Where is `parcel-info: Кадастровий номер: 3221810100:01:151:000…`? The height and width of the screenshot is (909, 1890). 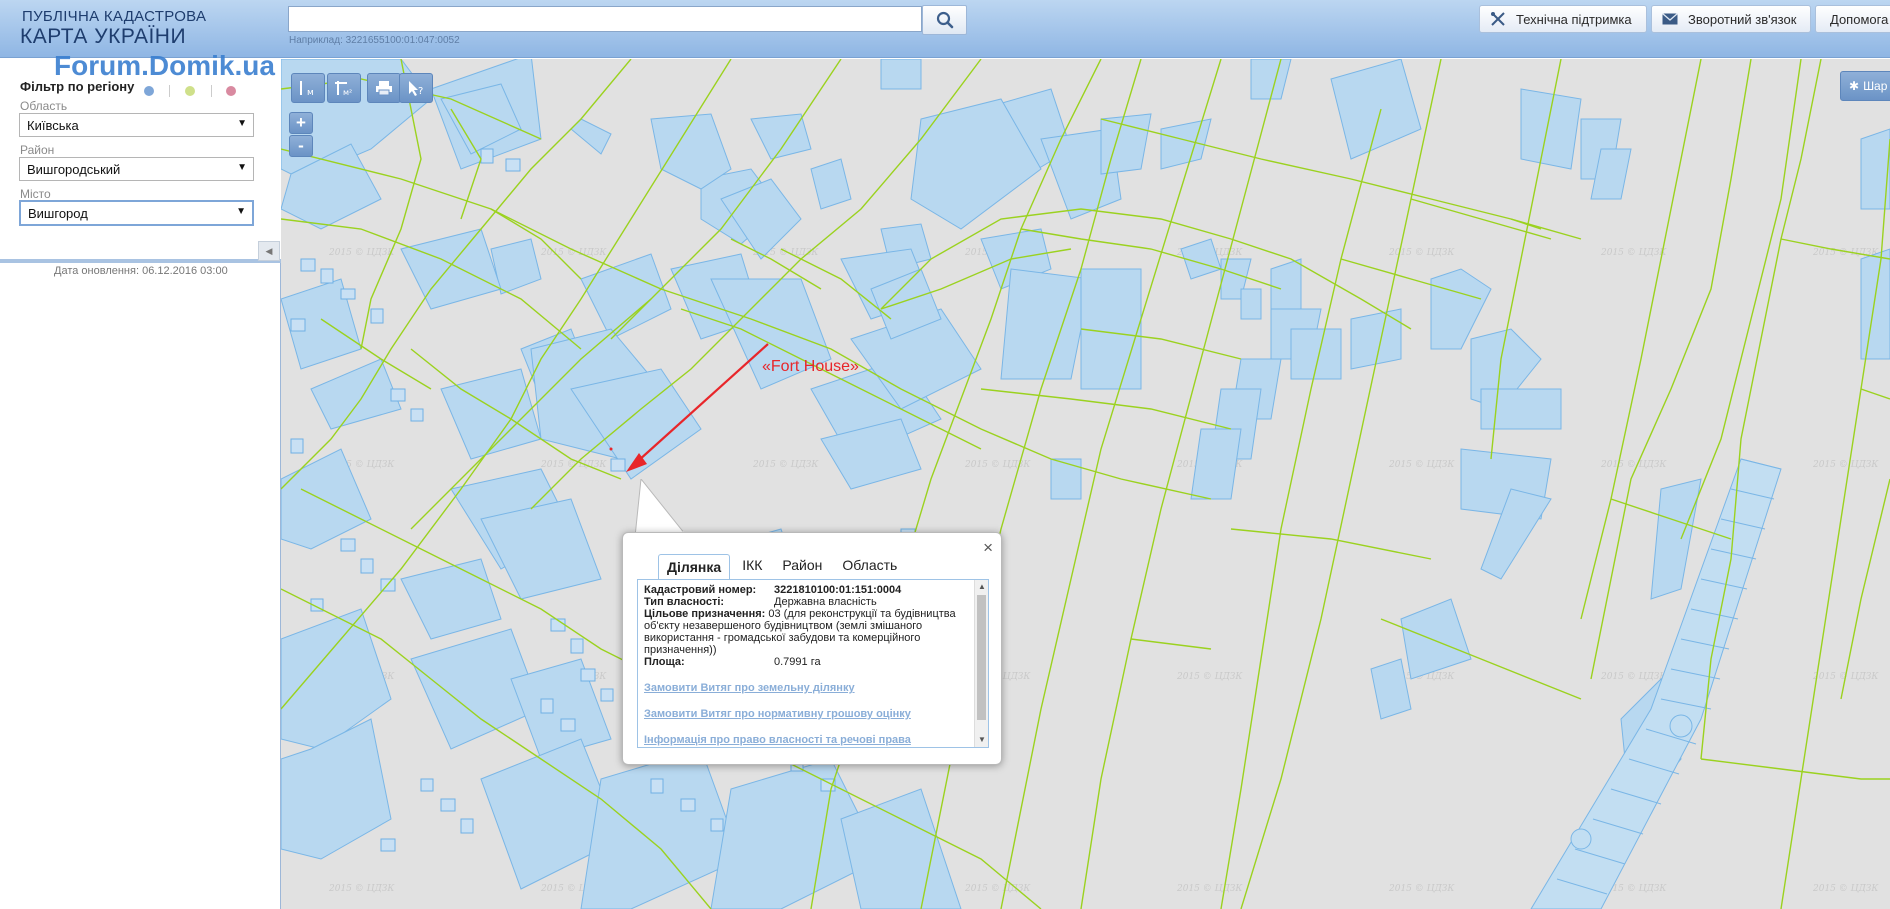
parcel-info: Кадастровий номер: 3221810100:01:151:000… is located at coordinates (809, 665).